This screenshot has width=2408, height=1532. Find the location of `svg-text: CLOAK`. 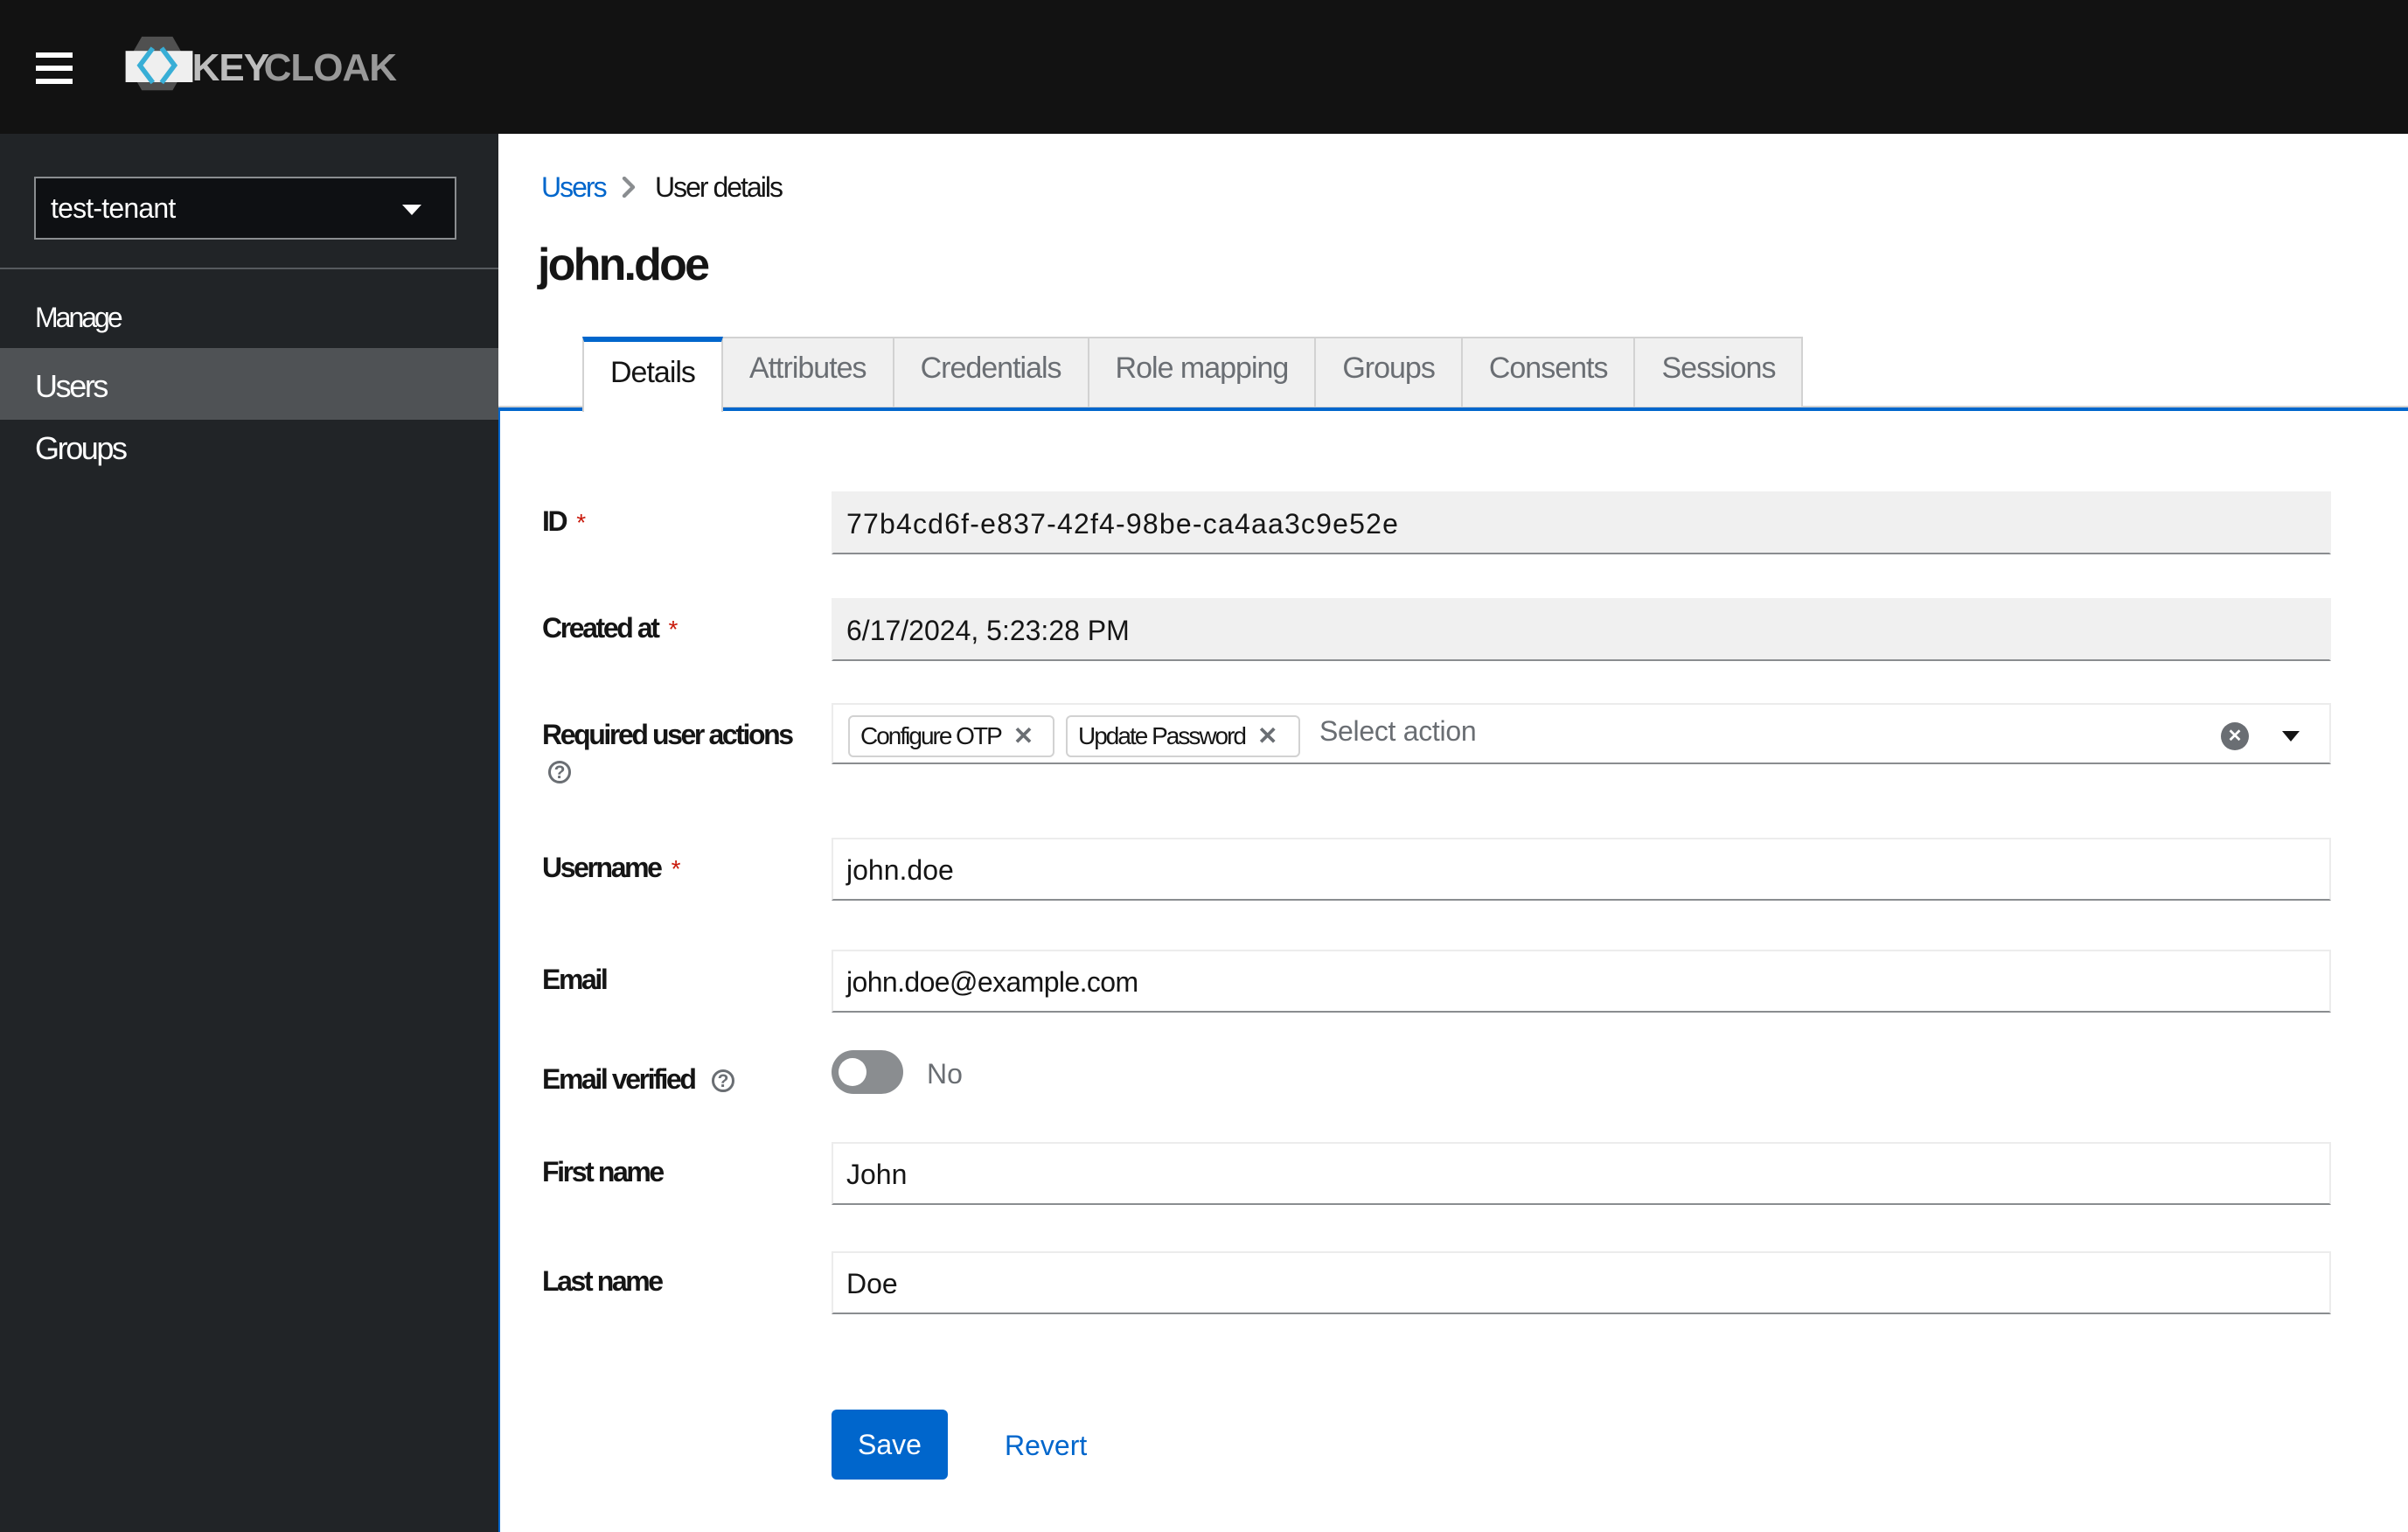

svg-text: CLOAK is located at coordinates (331, 67).